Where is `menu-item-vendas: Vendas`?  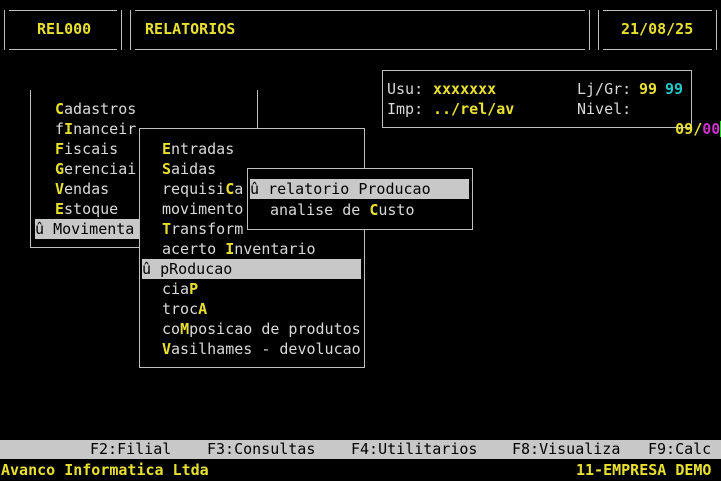
menu-item-vendas: Vendas is located at coordinates (82, 189).